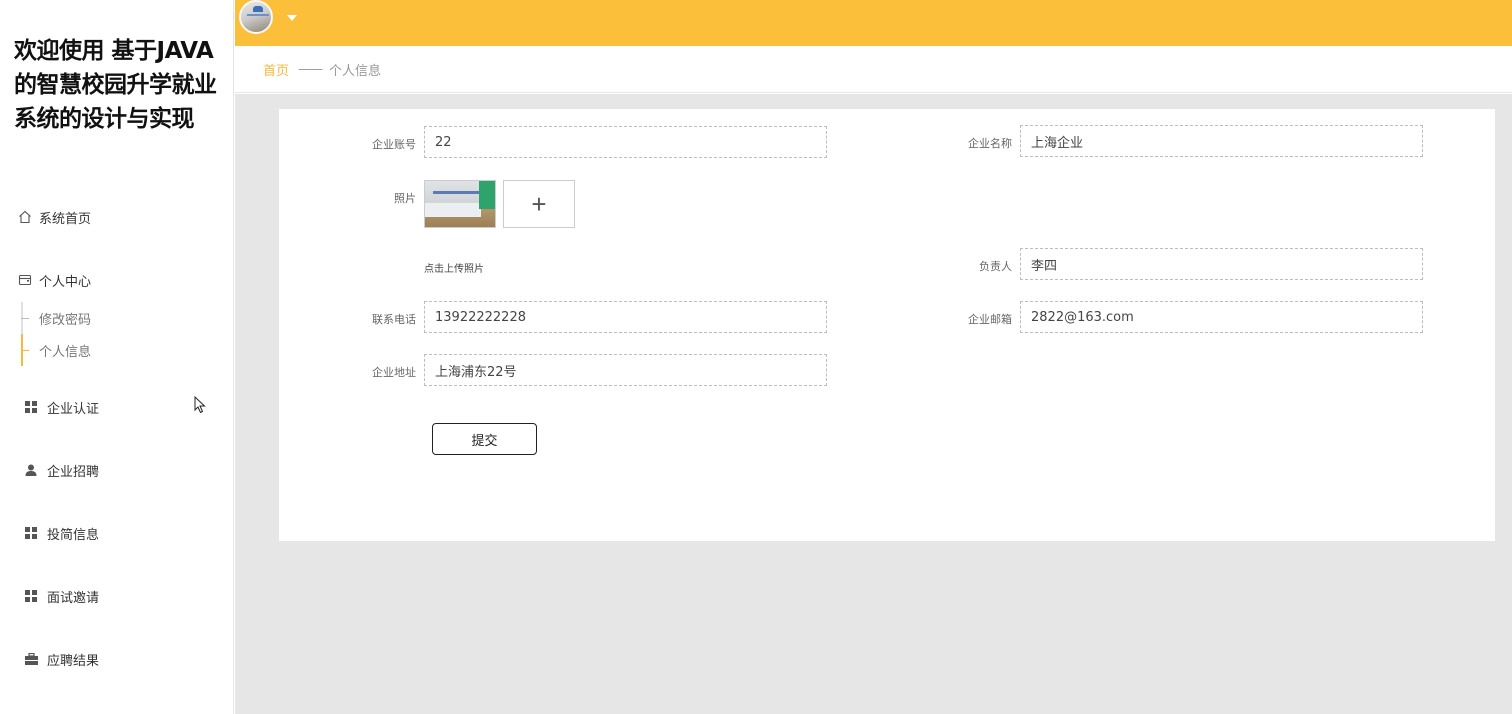  I want to click on sidebar-subitem-change-password: 修改密码, so click(56, 318).